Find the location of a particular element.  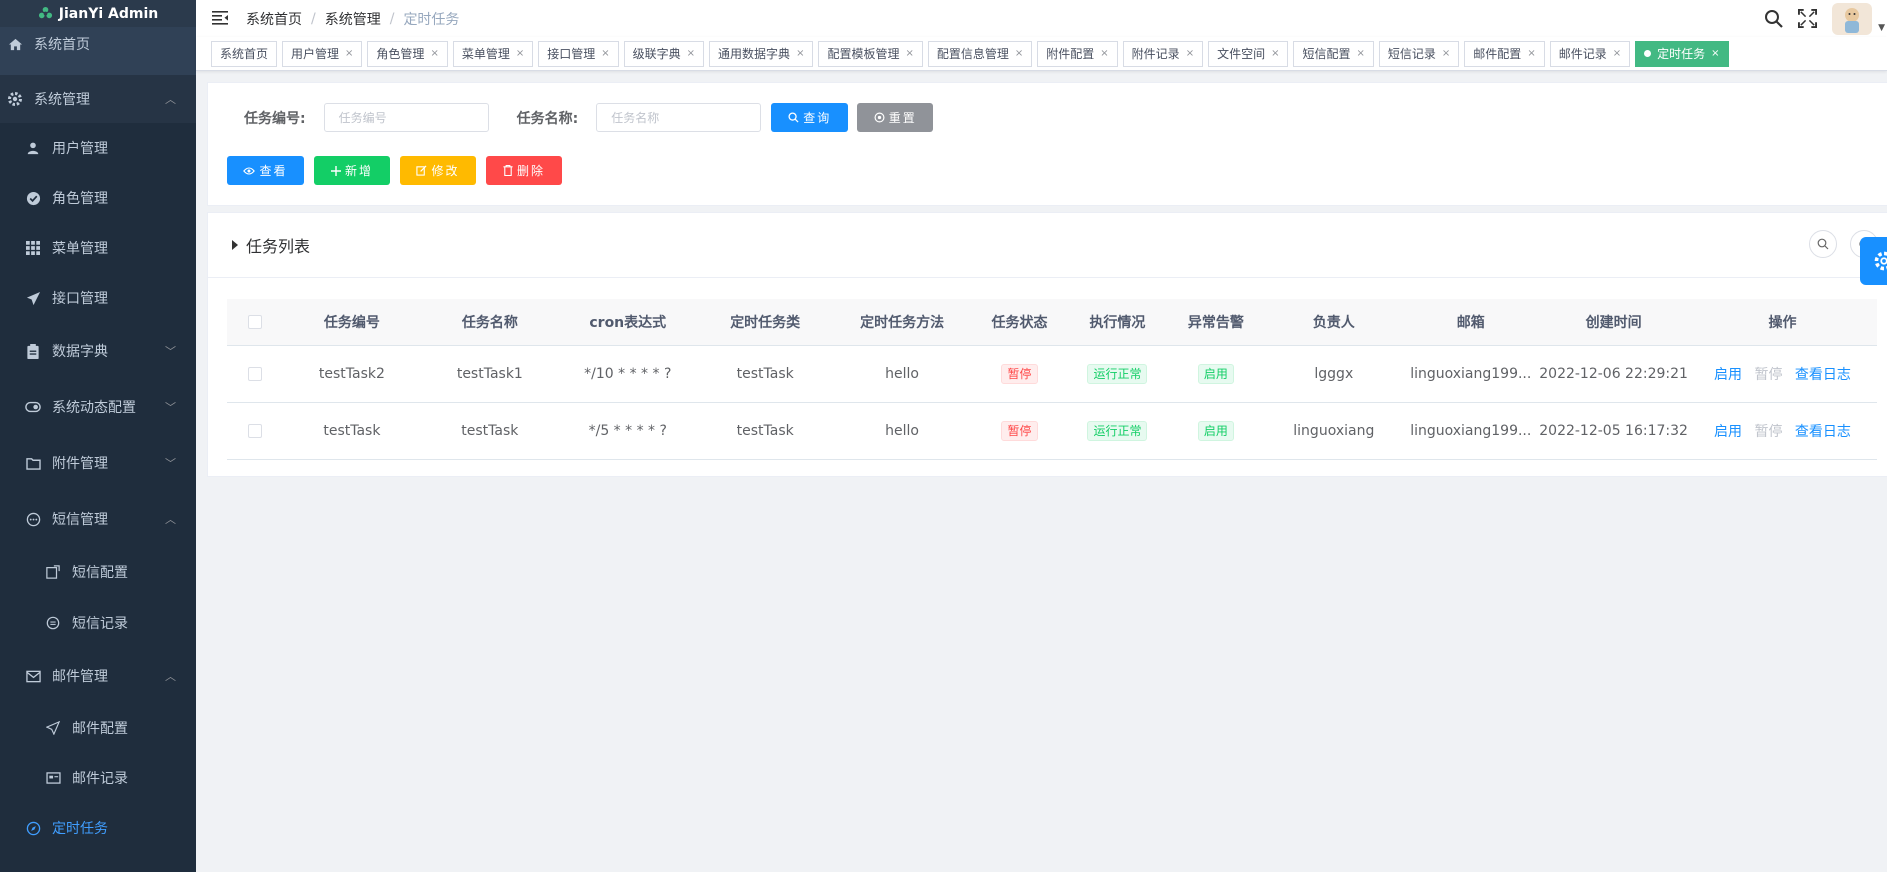

sidebar-item-dict: 数据字典 ﹀ is located at coordinates (98, 351).